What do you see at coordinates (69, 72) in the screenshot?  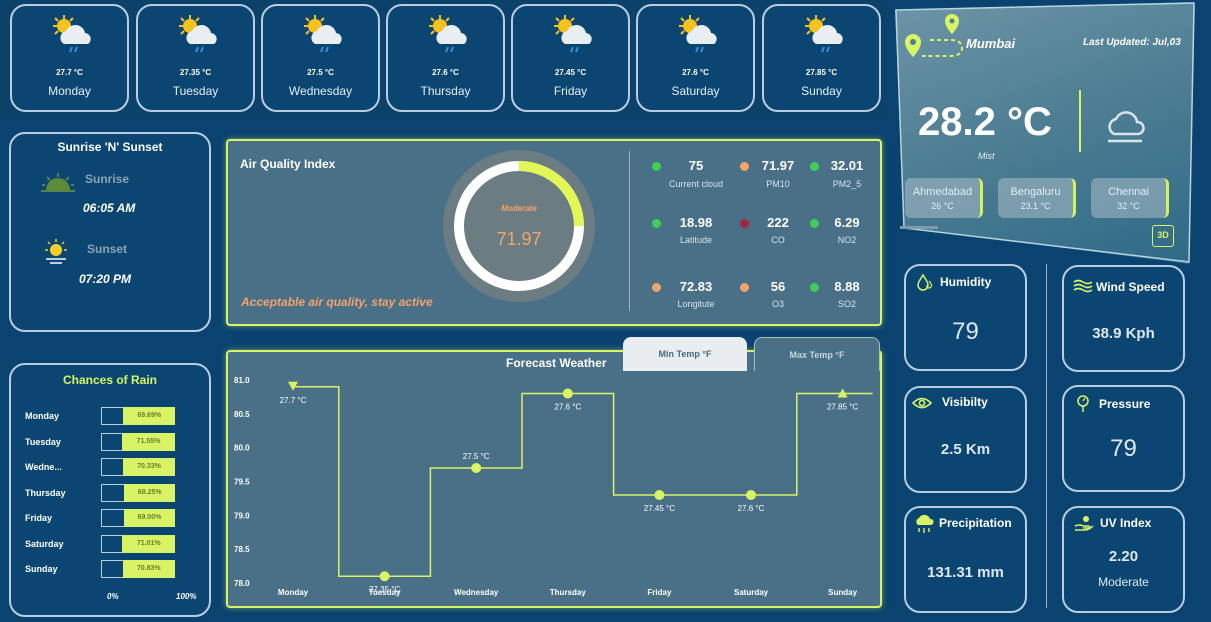 I see `day-temp: 27.7 °C` at bounding box center [69, 72].